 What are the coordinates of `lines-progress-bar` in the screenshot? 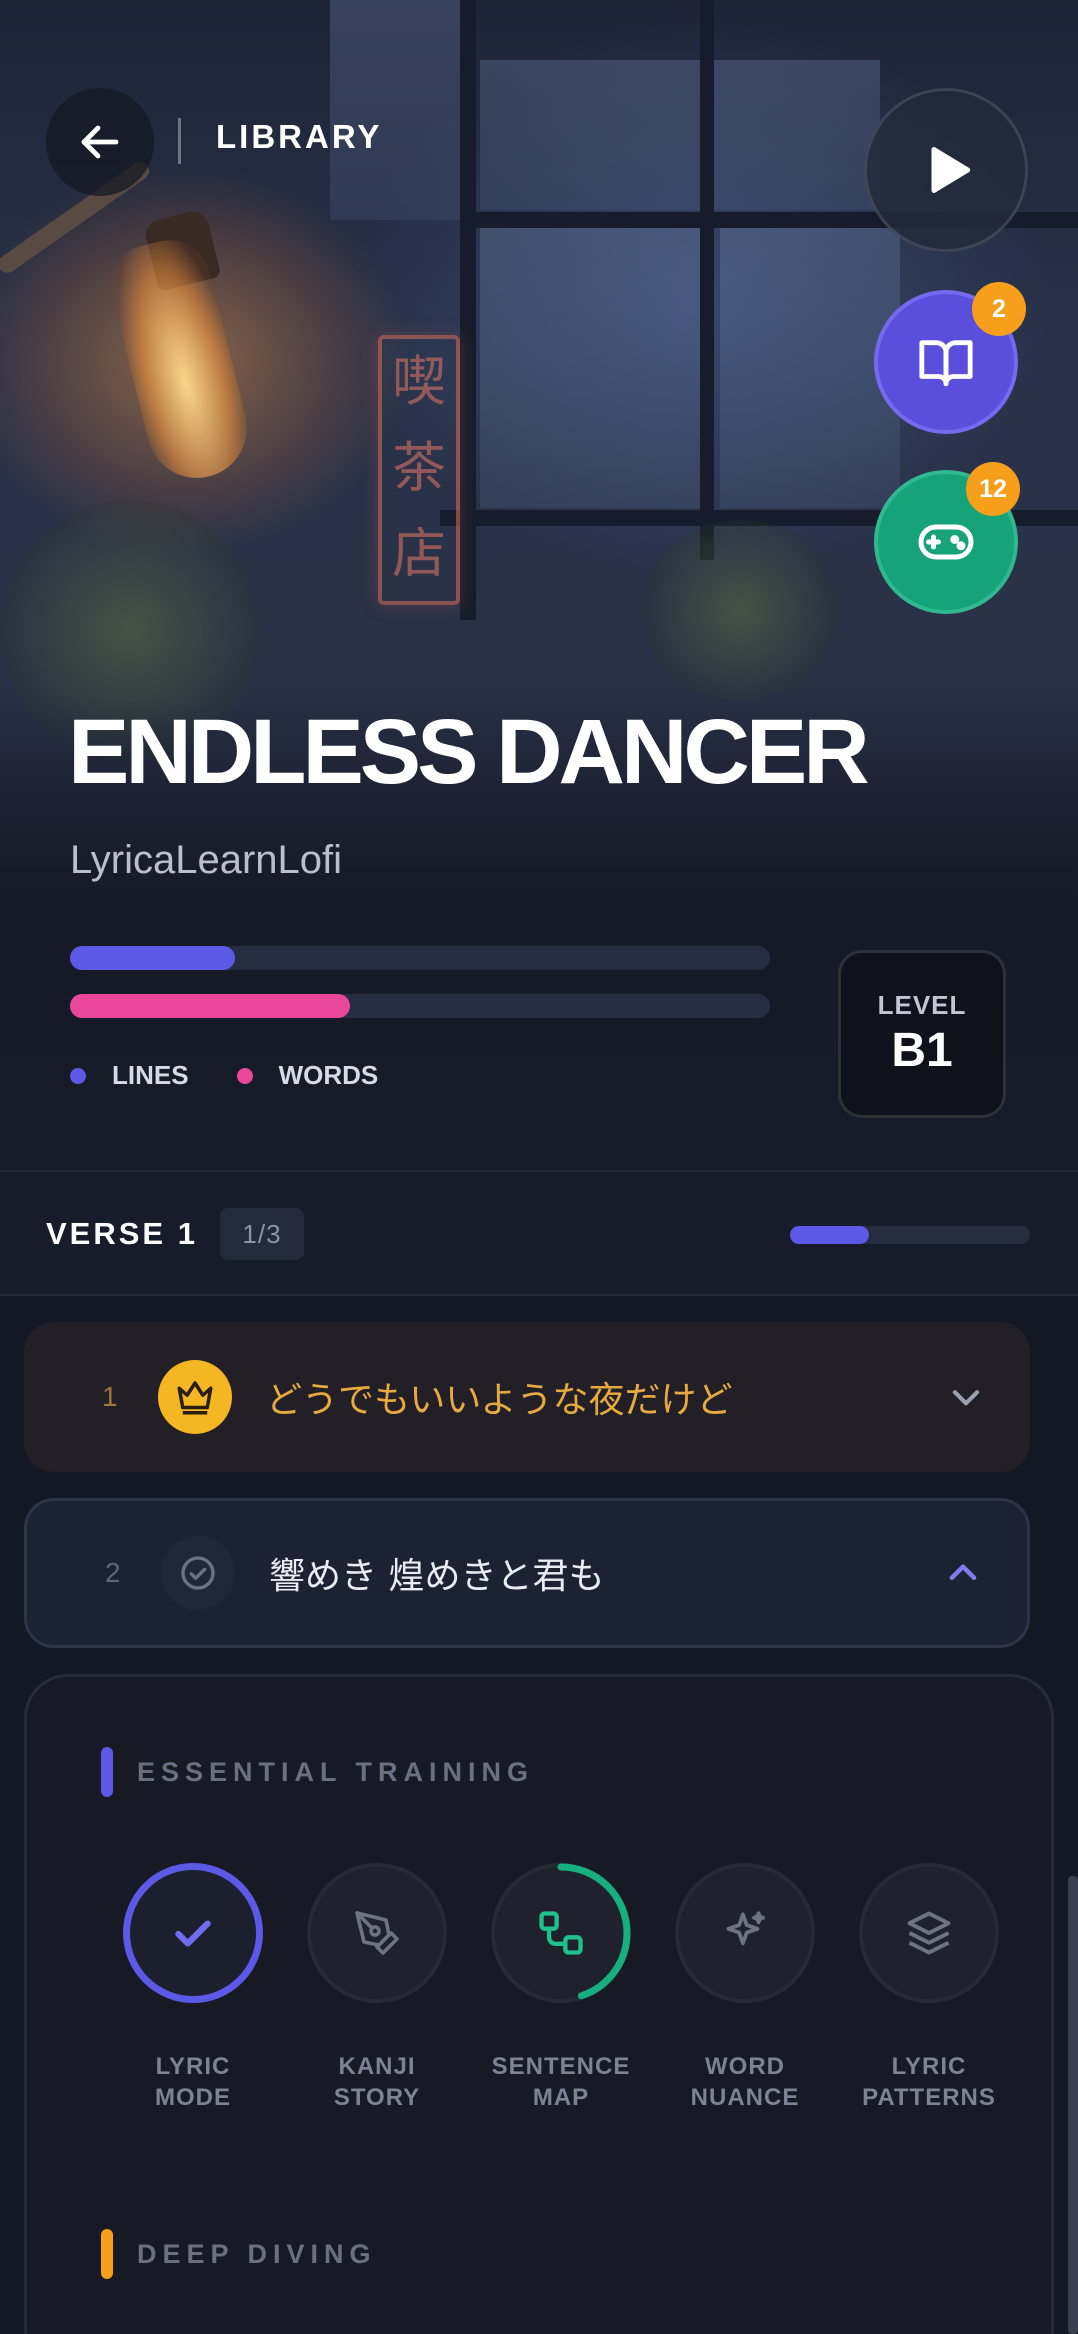 It's located at (420, 958).